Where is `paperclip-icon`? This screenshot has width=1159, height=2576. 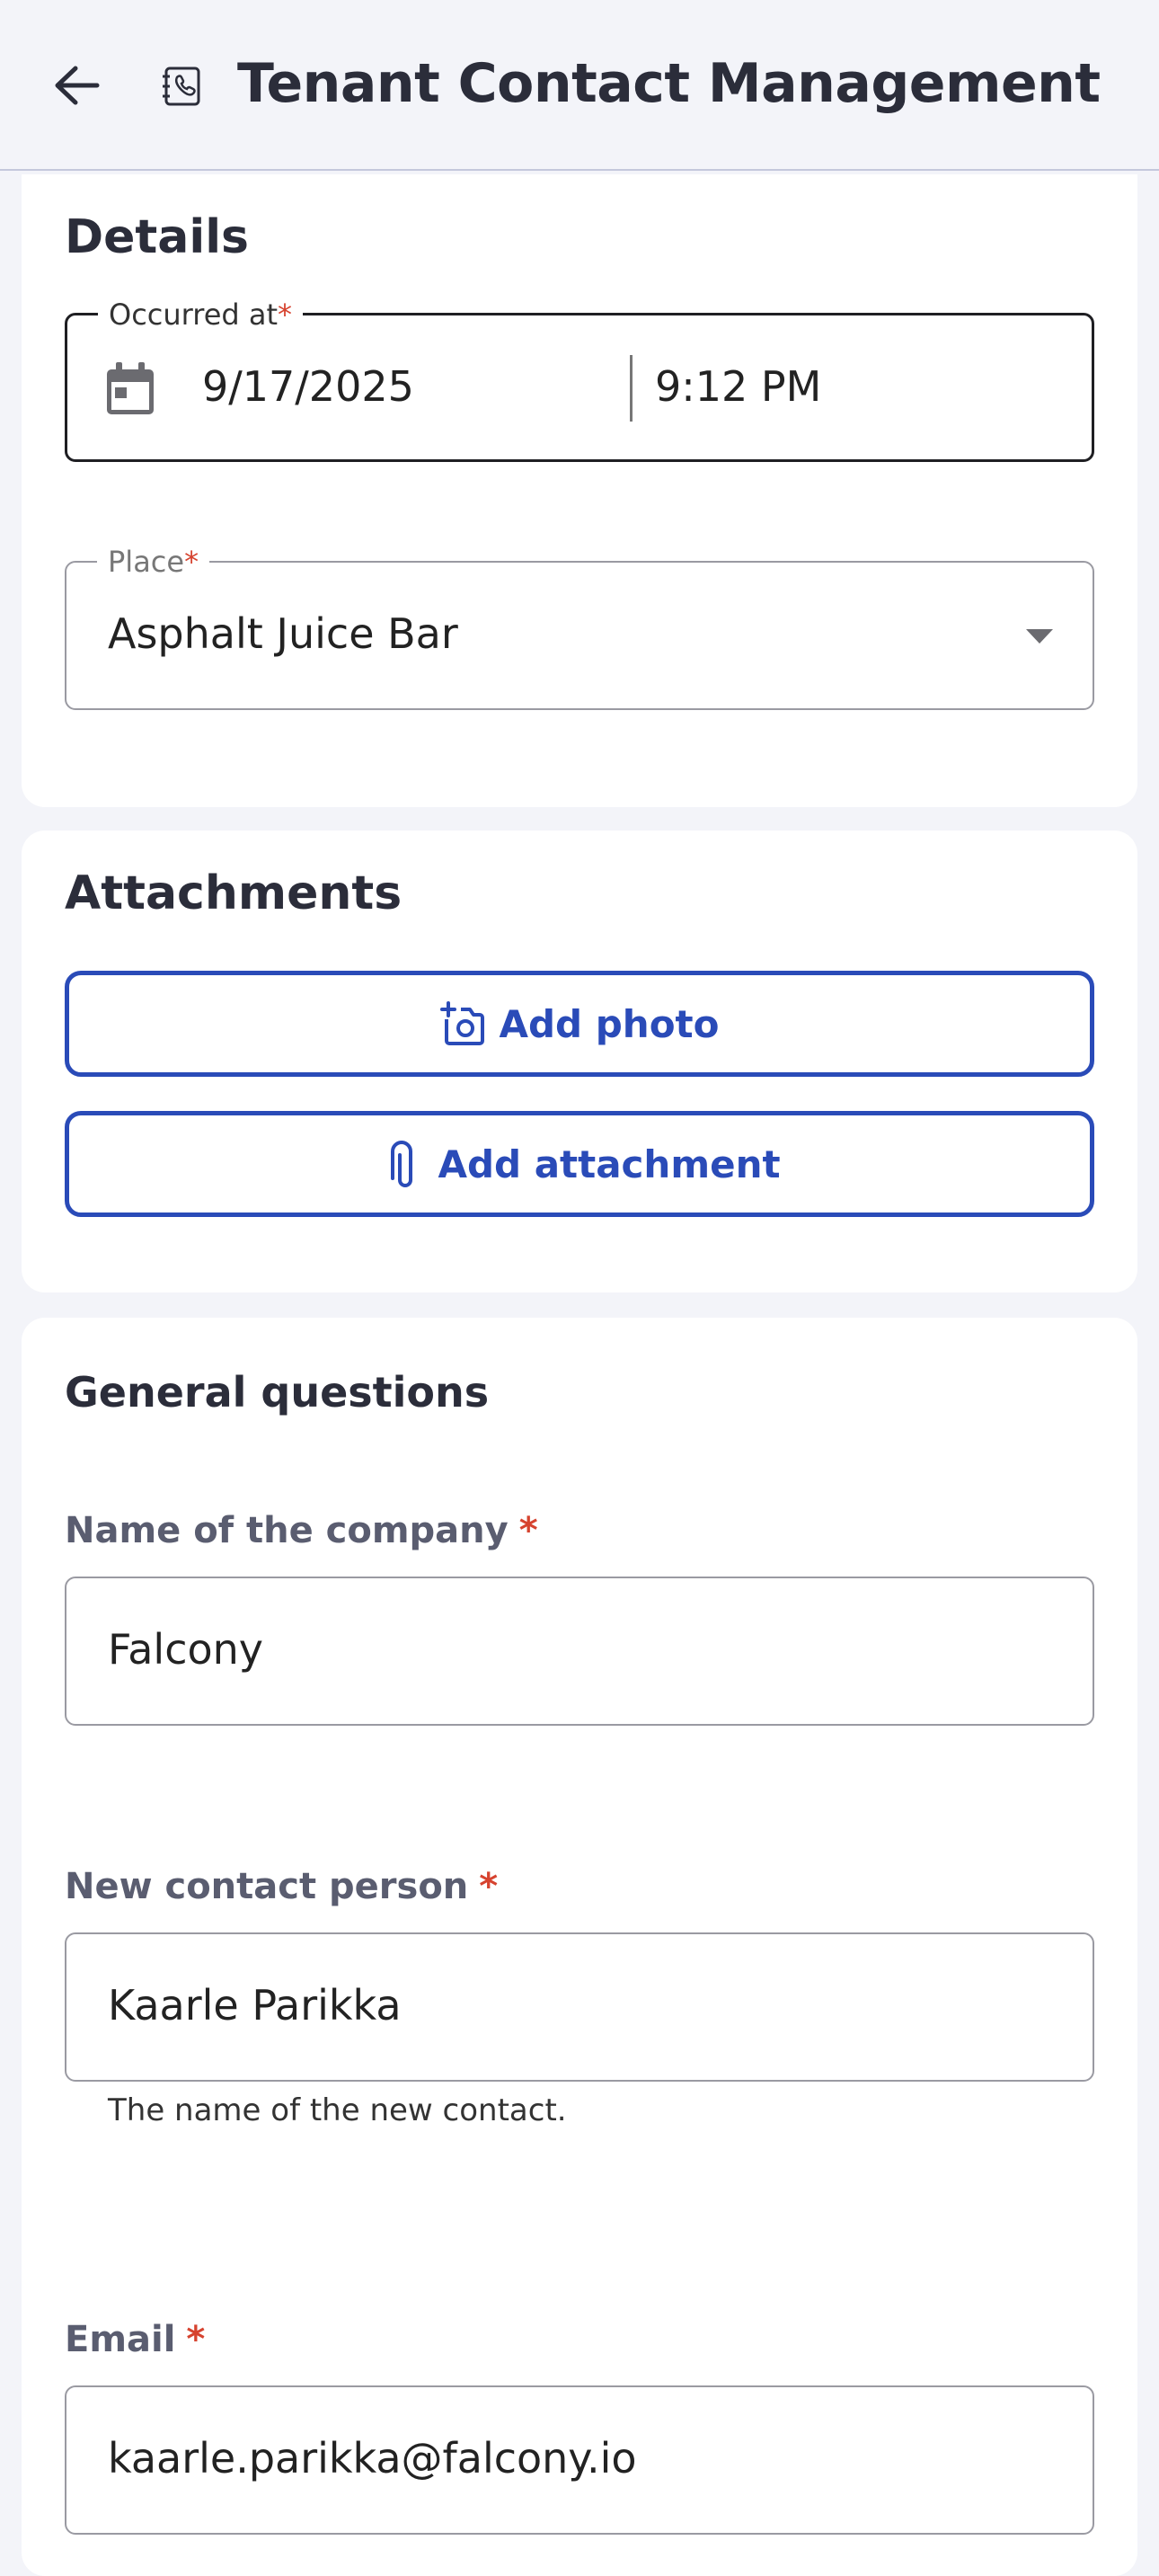
paperclip-icon is located at coordinates (401, 1164).